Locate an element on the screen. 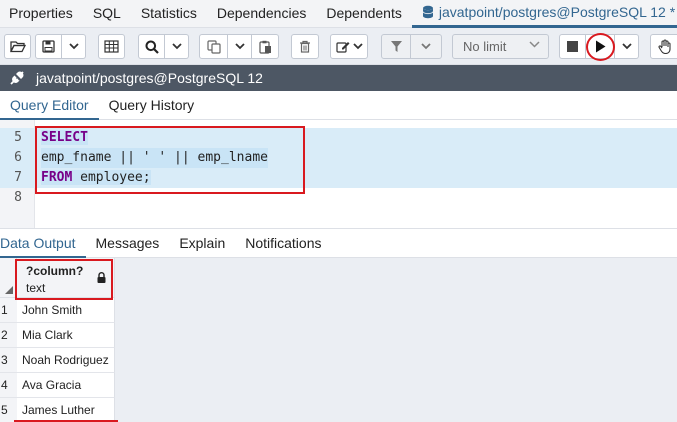 The height and width of the screenshot is (422, 677). row-number: 4 is located at coordinates (8, 385).